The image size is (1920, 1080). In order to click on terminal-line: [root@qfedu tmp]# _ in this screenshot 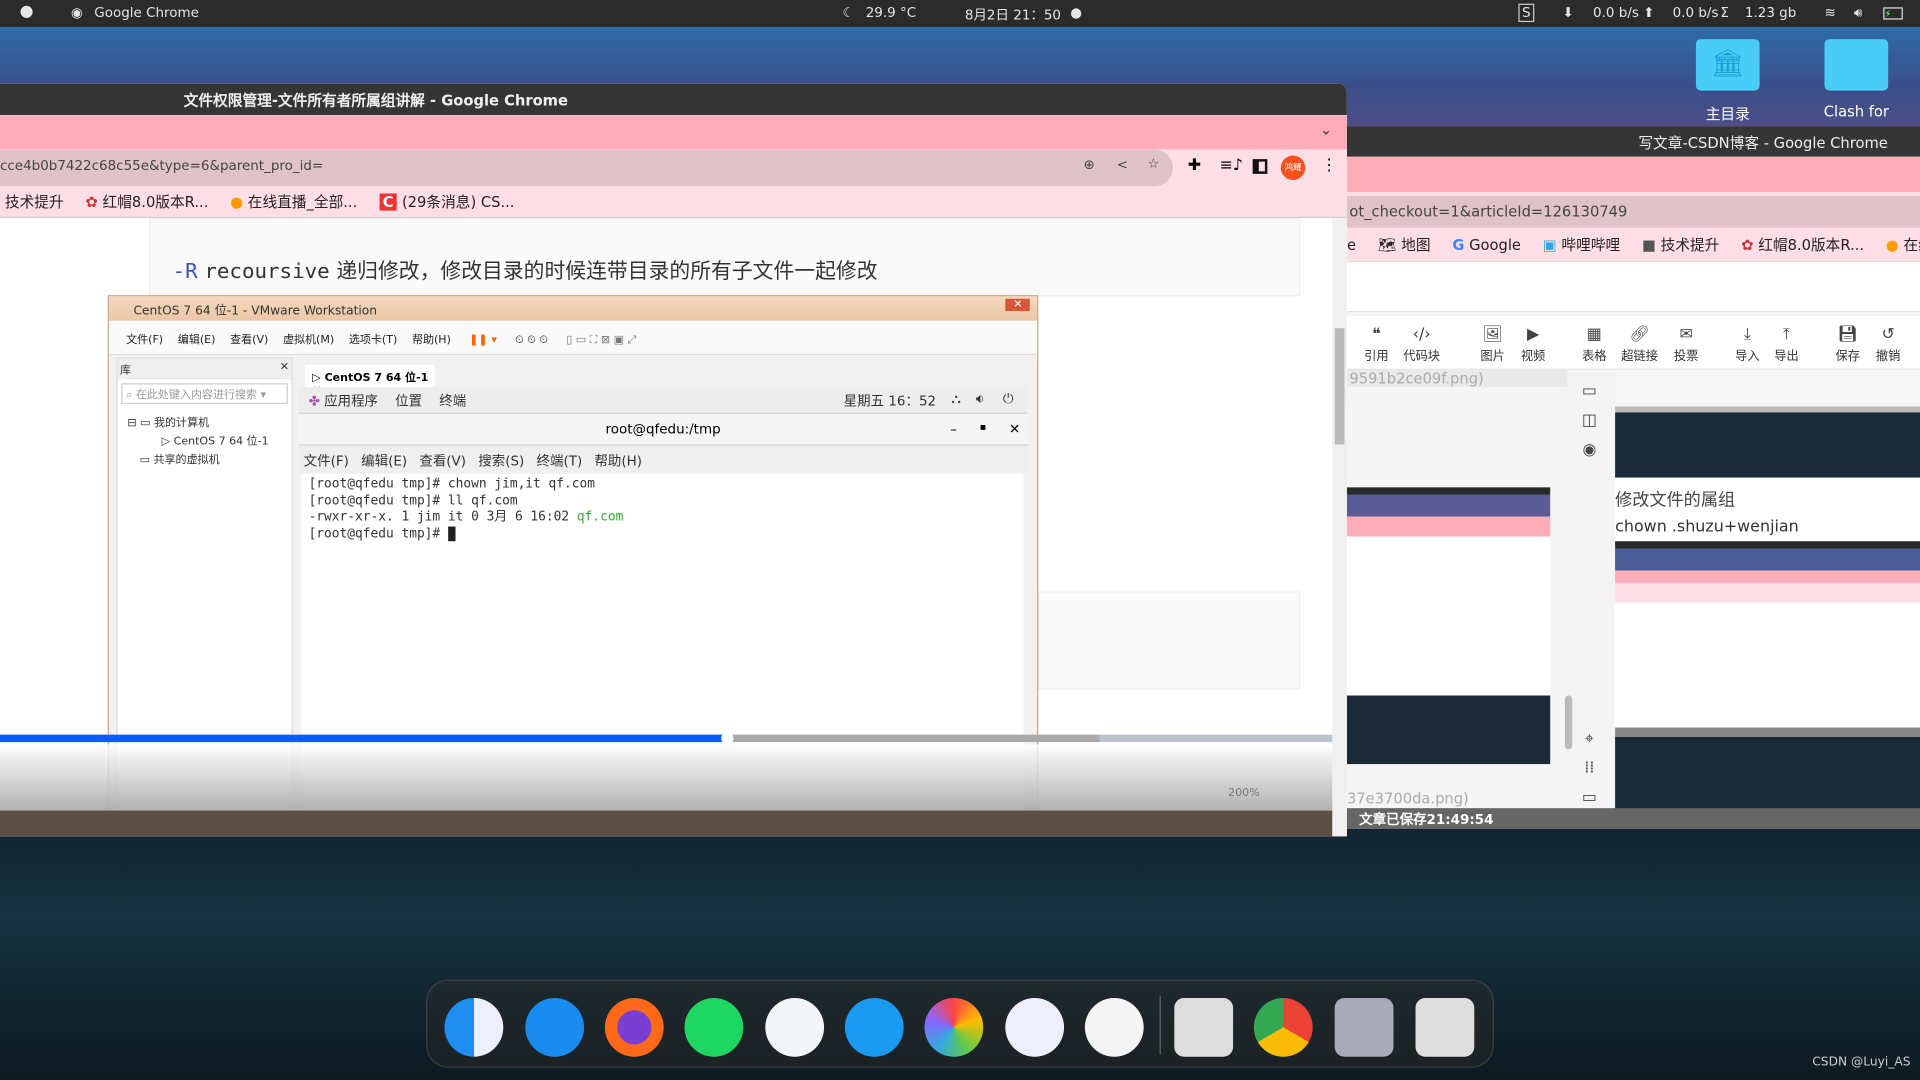, I will do `click(382, 533)`.